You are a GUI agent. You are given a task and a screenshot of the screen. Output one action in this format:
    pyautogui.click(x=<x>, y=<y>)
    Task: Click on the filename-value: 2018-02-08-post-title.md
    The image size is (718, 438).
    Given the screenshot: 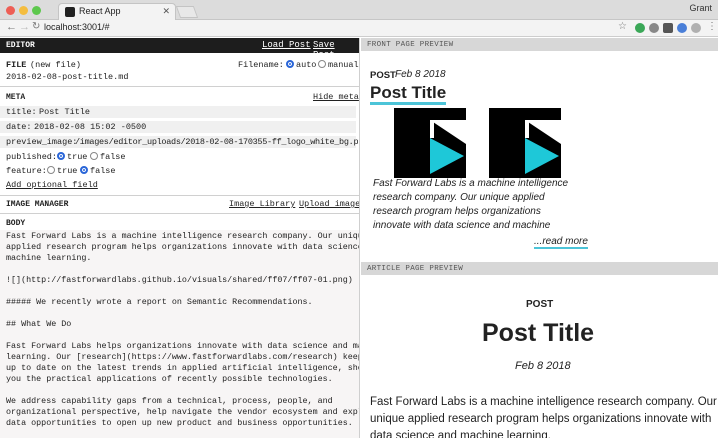 What is the action you would take?
    pyautogui.click(x=67, y=77)
    